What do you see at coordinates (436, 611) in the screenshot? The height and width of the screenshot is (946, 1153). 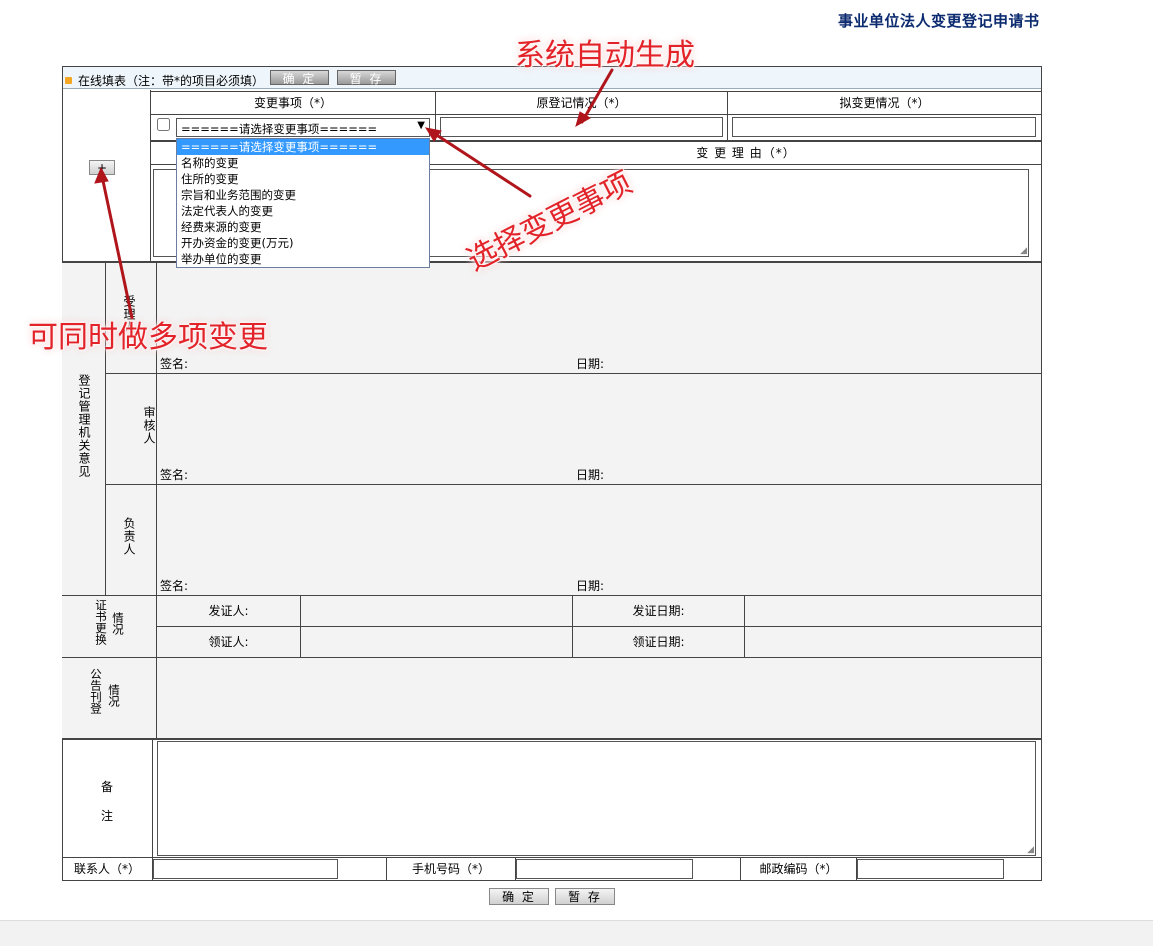 I see `issuer-value` at bounding box center [436, 611].